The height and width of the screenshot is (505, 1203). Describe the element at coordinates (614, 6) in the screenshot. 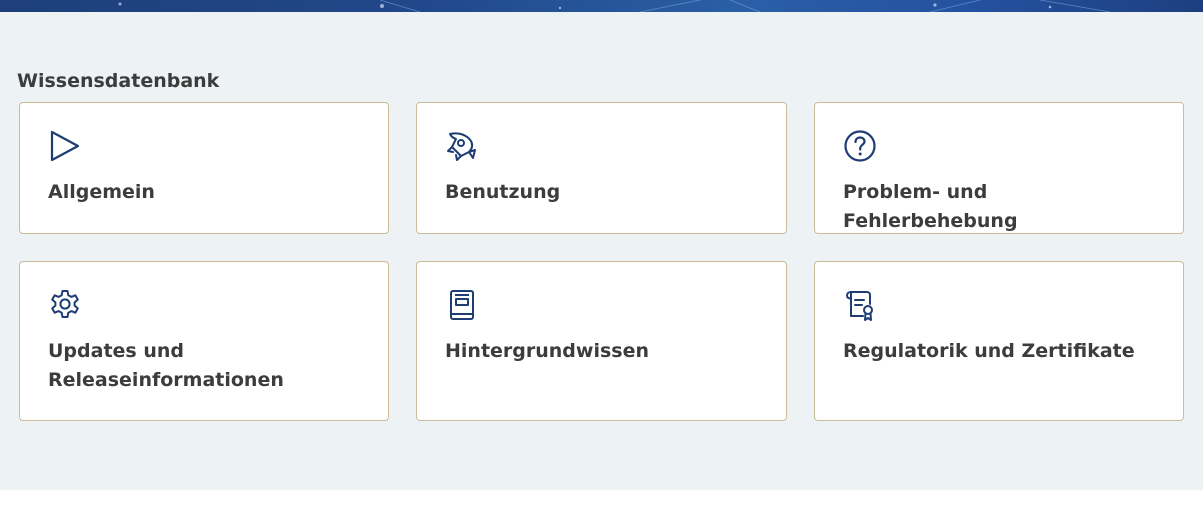

I see `banner-network-pattern` at that location.